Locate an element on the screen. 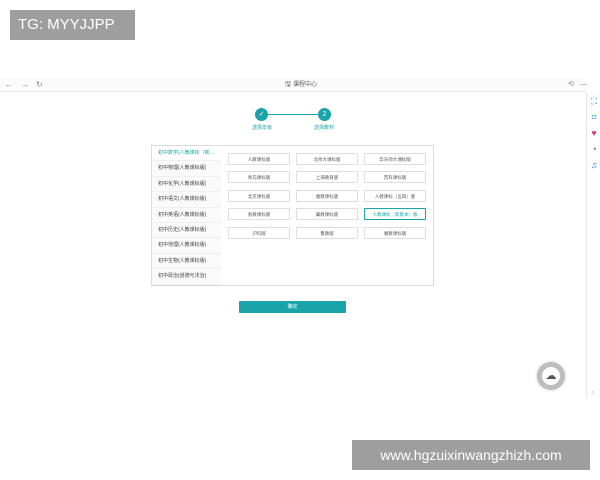 The width and height of the screenshot is (600, 480). subject-item: 初中语文(人教课标版) is located at coordinates (186, 200).